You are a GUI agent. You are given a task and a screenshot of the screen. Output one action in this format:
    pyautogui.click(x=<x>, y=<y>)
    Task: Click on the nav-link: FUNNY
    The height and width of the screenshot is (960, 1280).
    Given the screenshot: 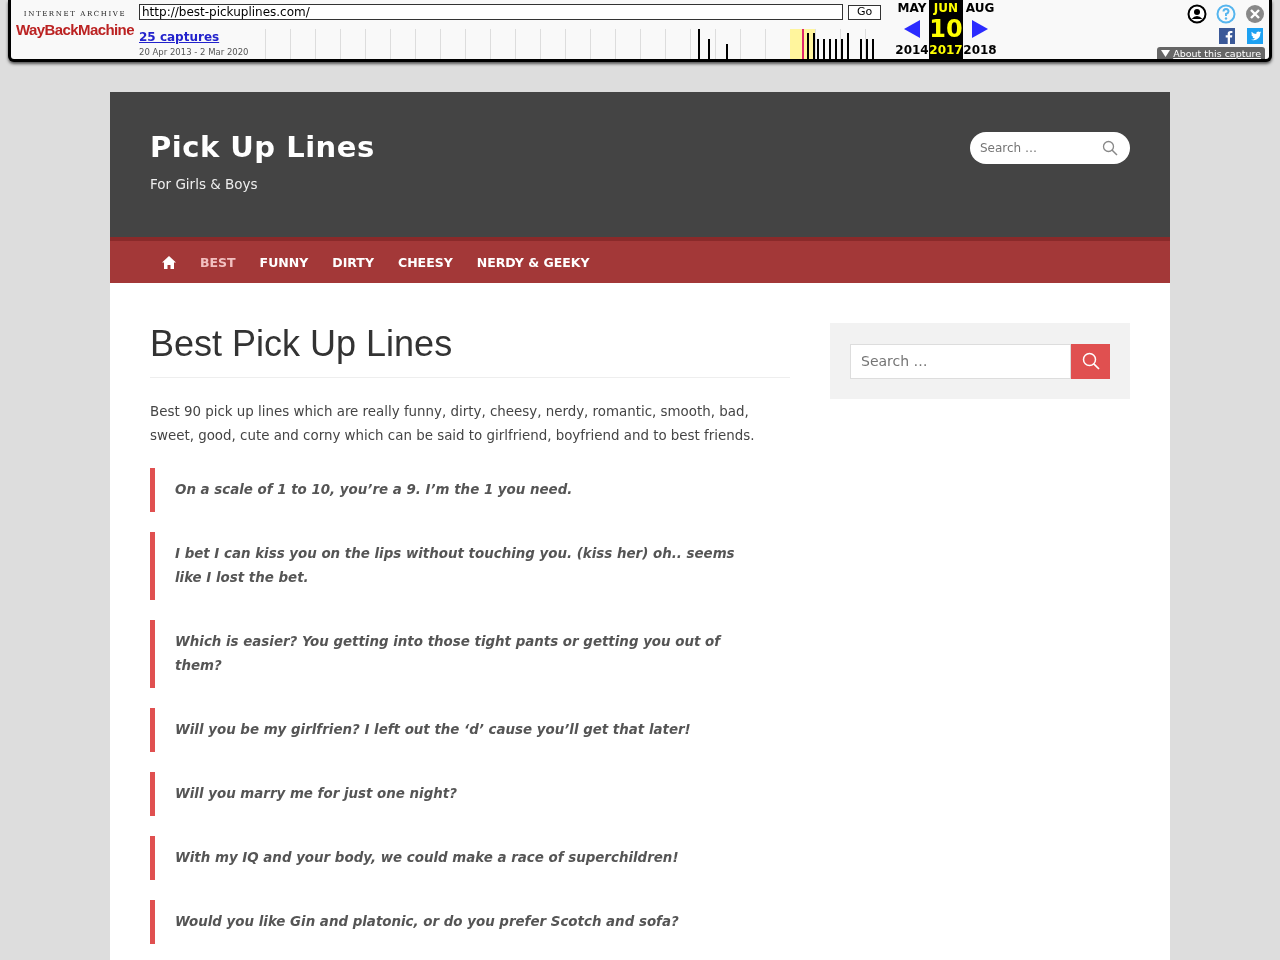 What is the action you would take?
    pyautogui.click(x=284, y=262)
    